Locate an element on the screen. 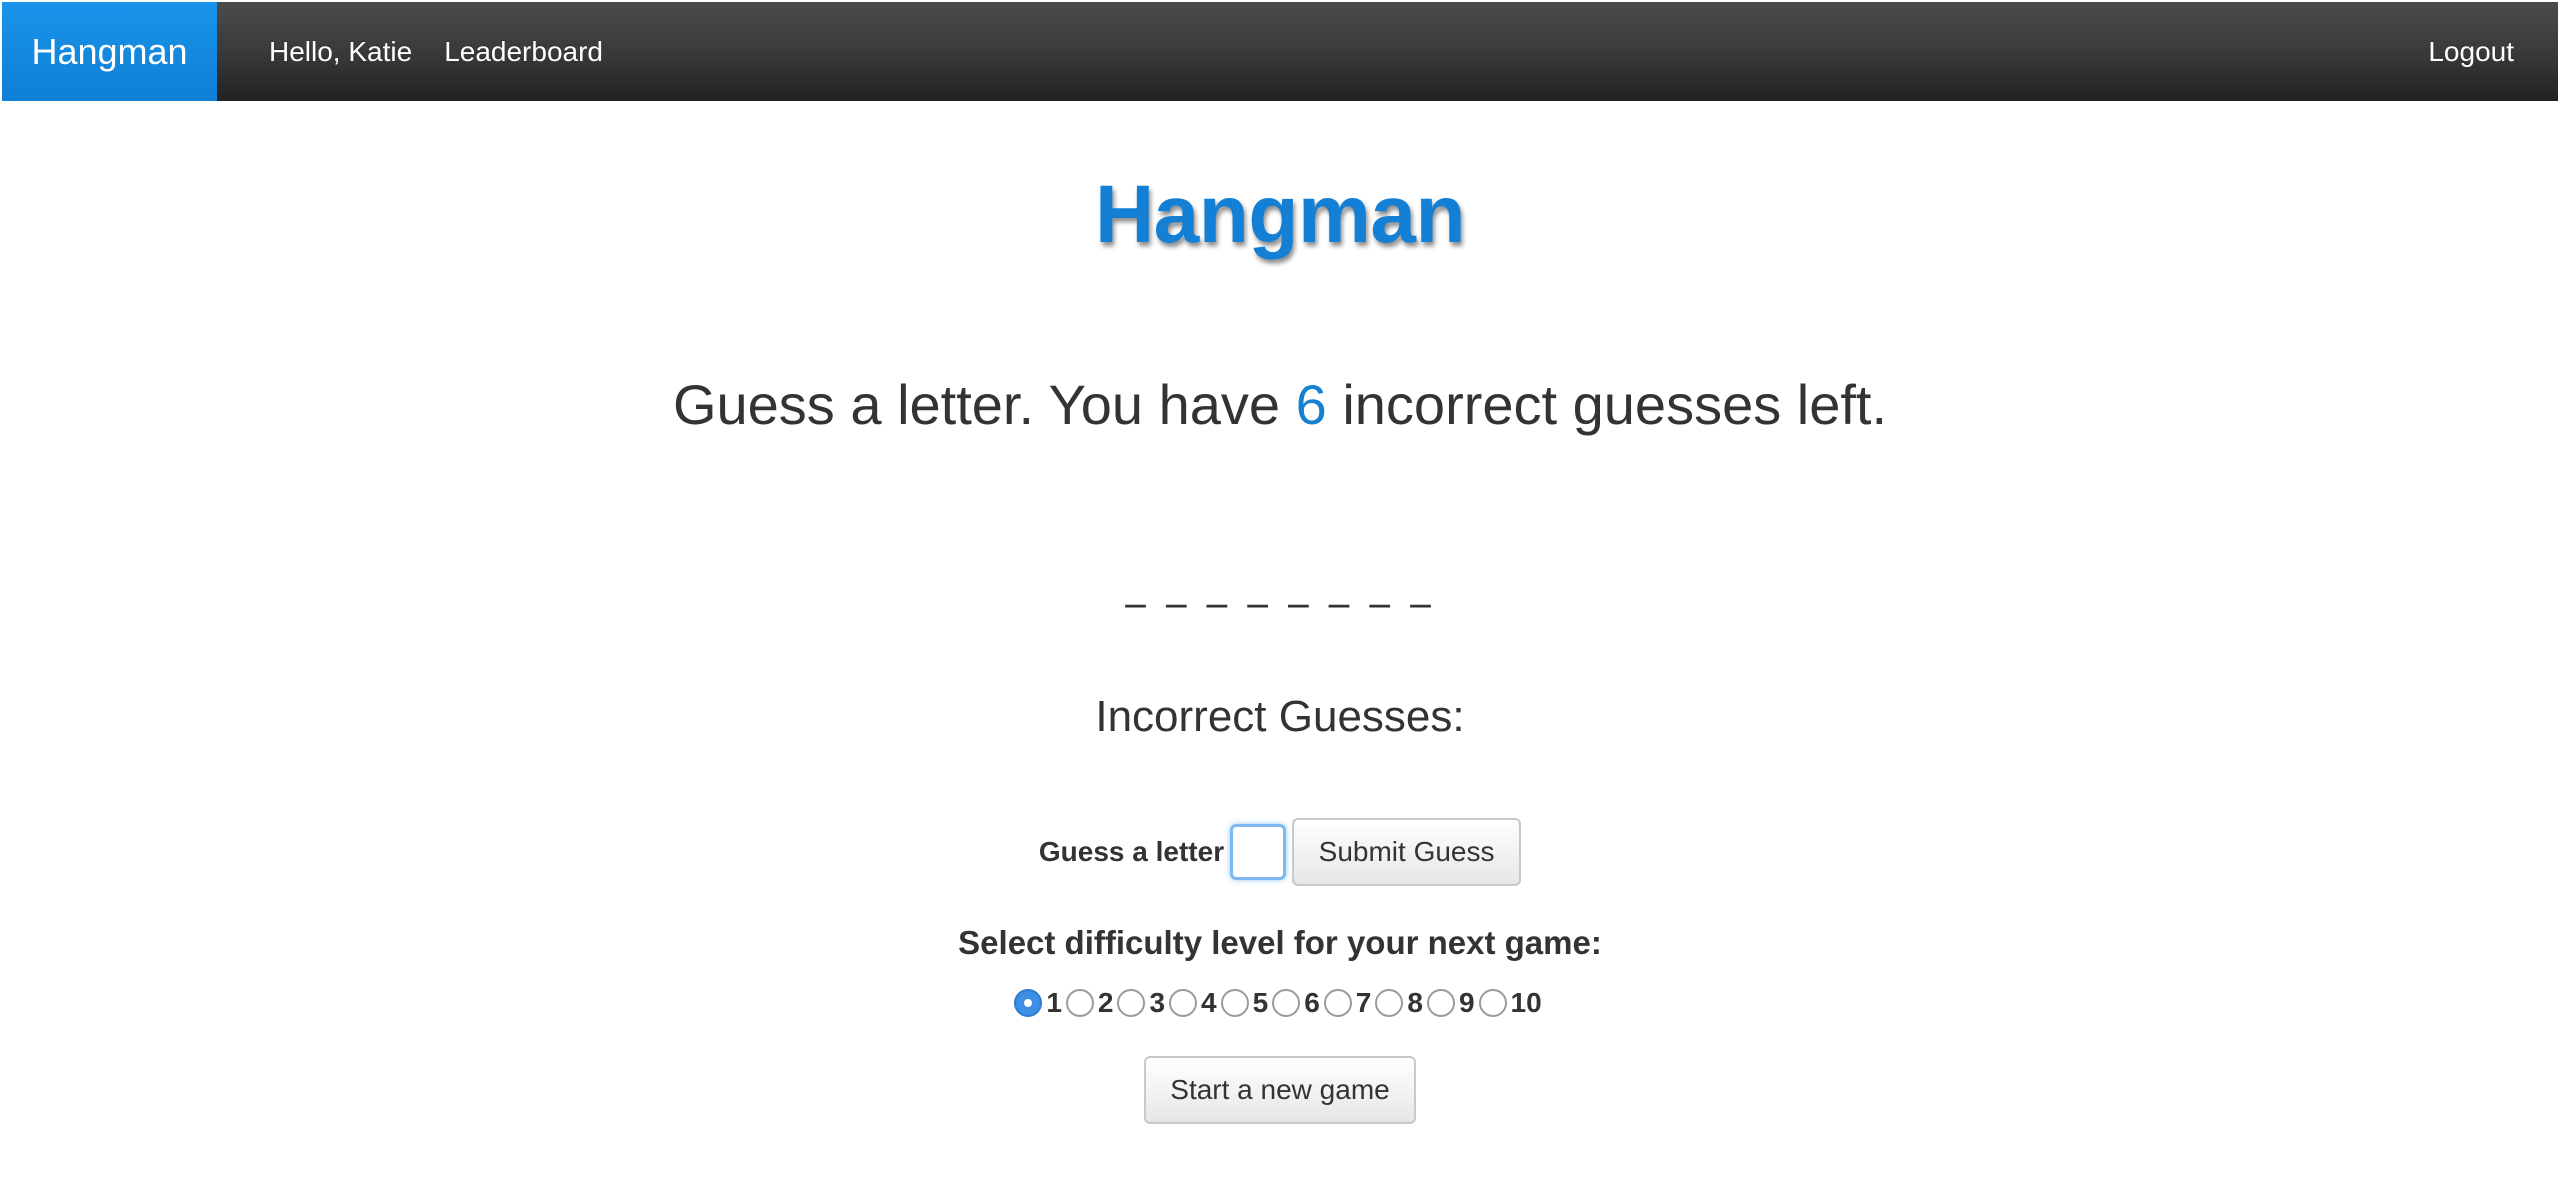 The width and height of the screenshot is (2560, 1196). difficulty-options: 1 2 3 4 5 6 7 8 9 10 is located at coordinates (1280, 1003).